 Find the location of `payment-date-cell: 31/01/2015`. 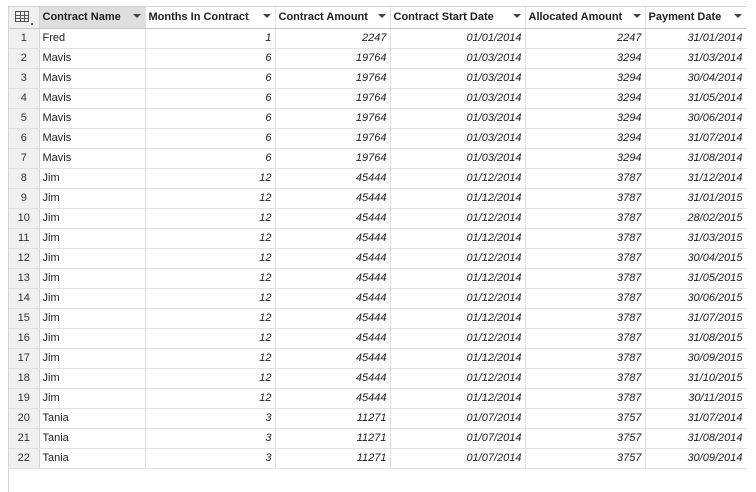

payment-date-cell: 31/01/2015 is located at coordinates (695, 198).